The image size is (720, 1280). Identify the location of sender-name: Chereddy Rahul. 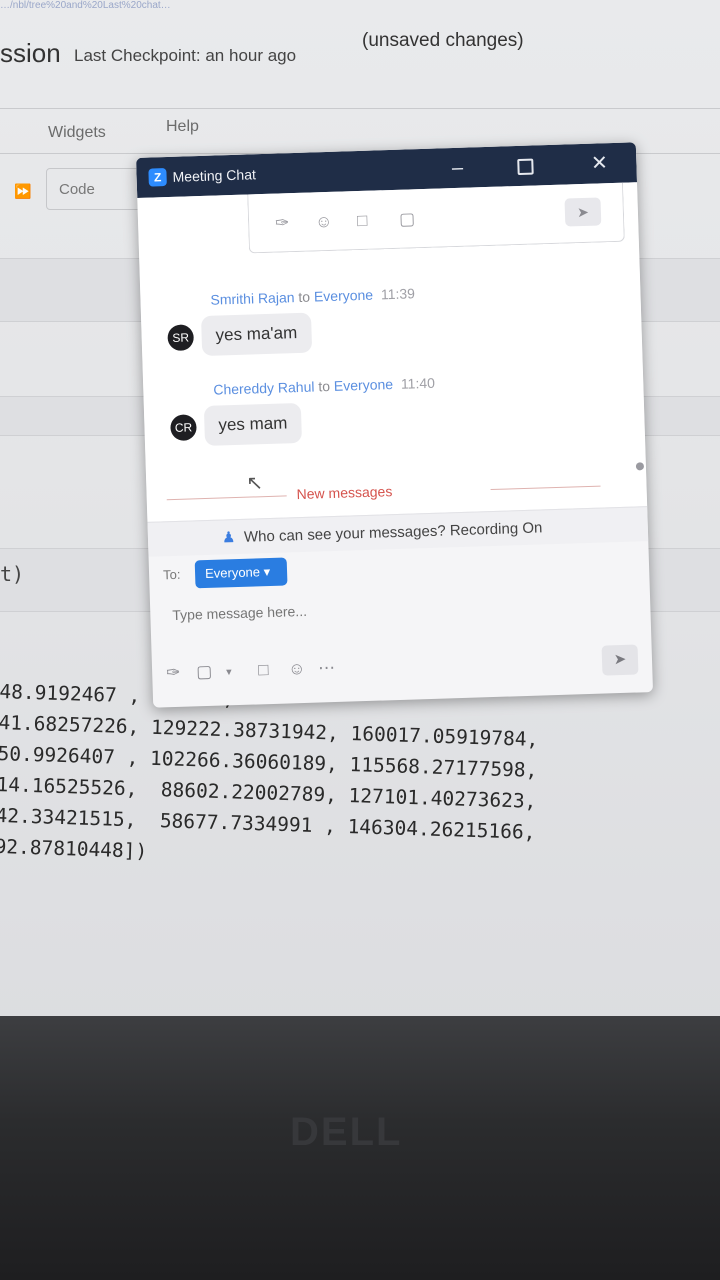
(264, 388).